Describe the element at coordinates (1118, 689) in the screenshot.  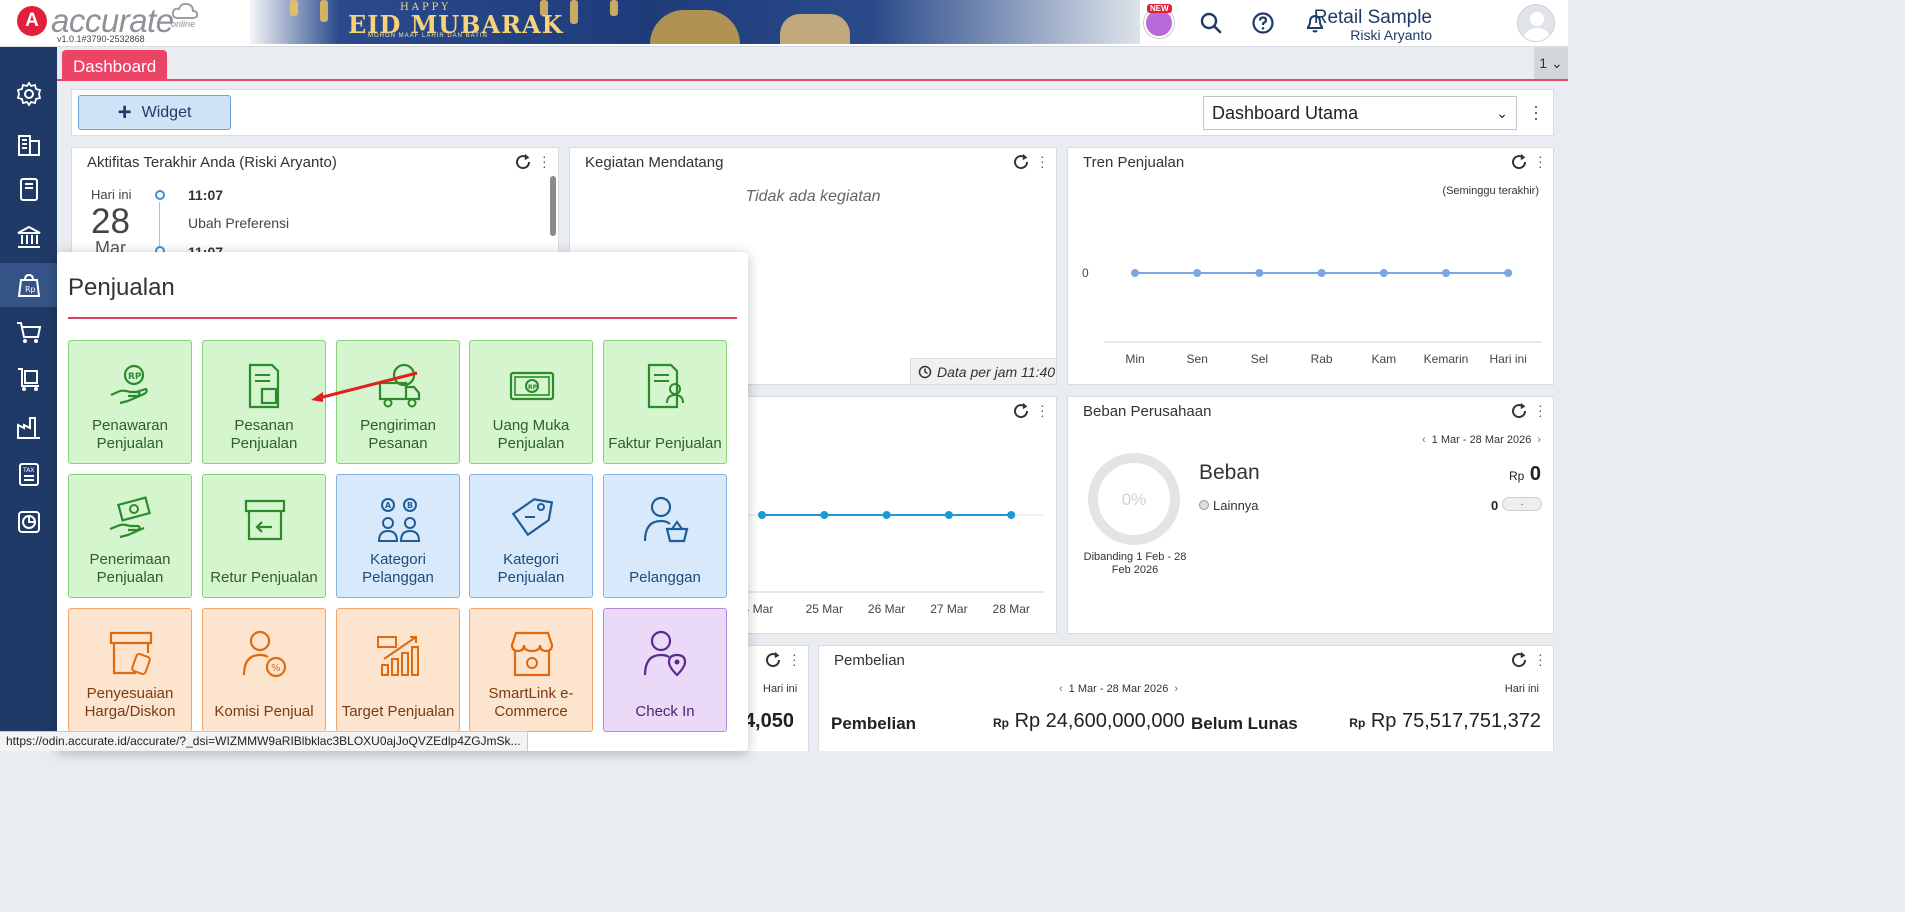
I see `purchase-range-text: 1 Mar - 28 Mar 2026` at that location.